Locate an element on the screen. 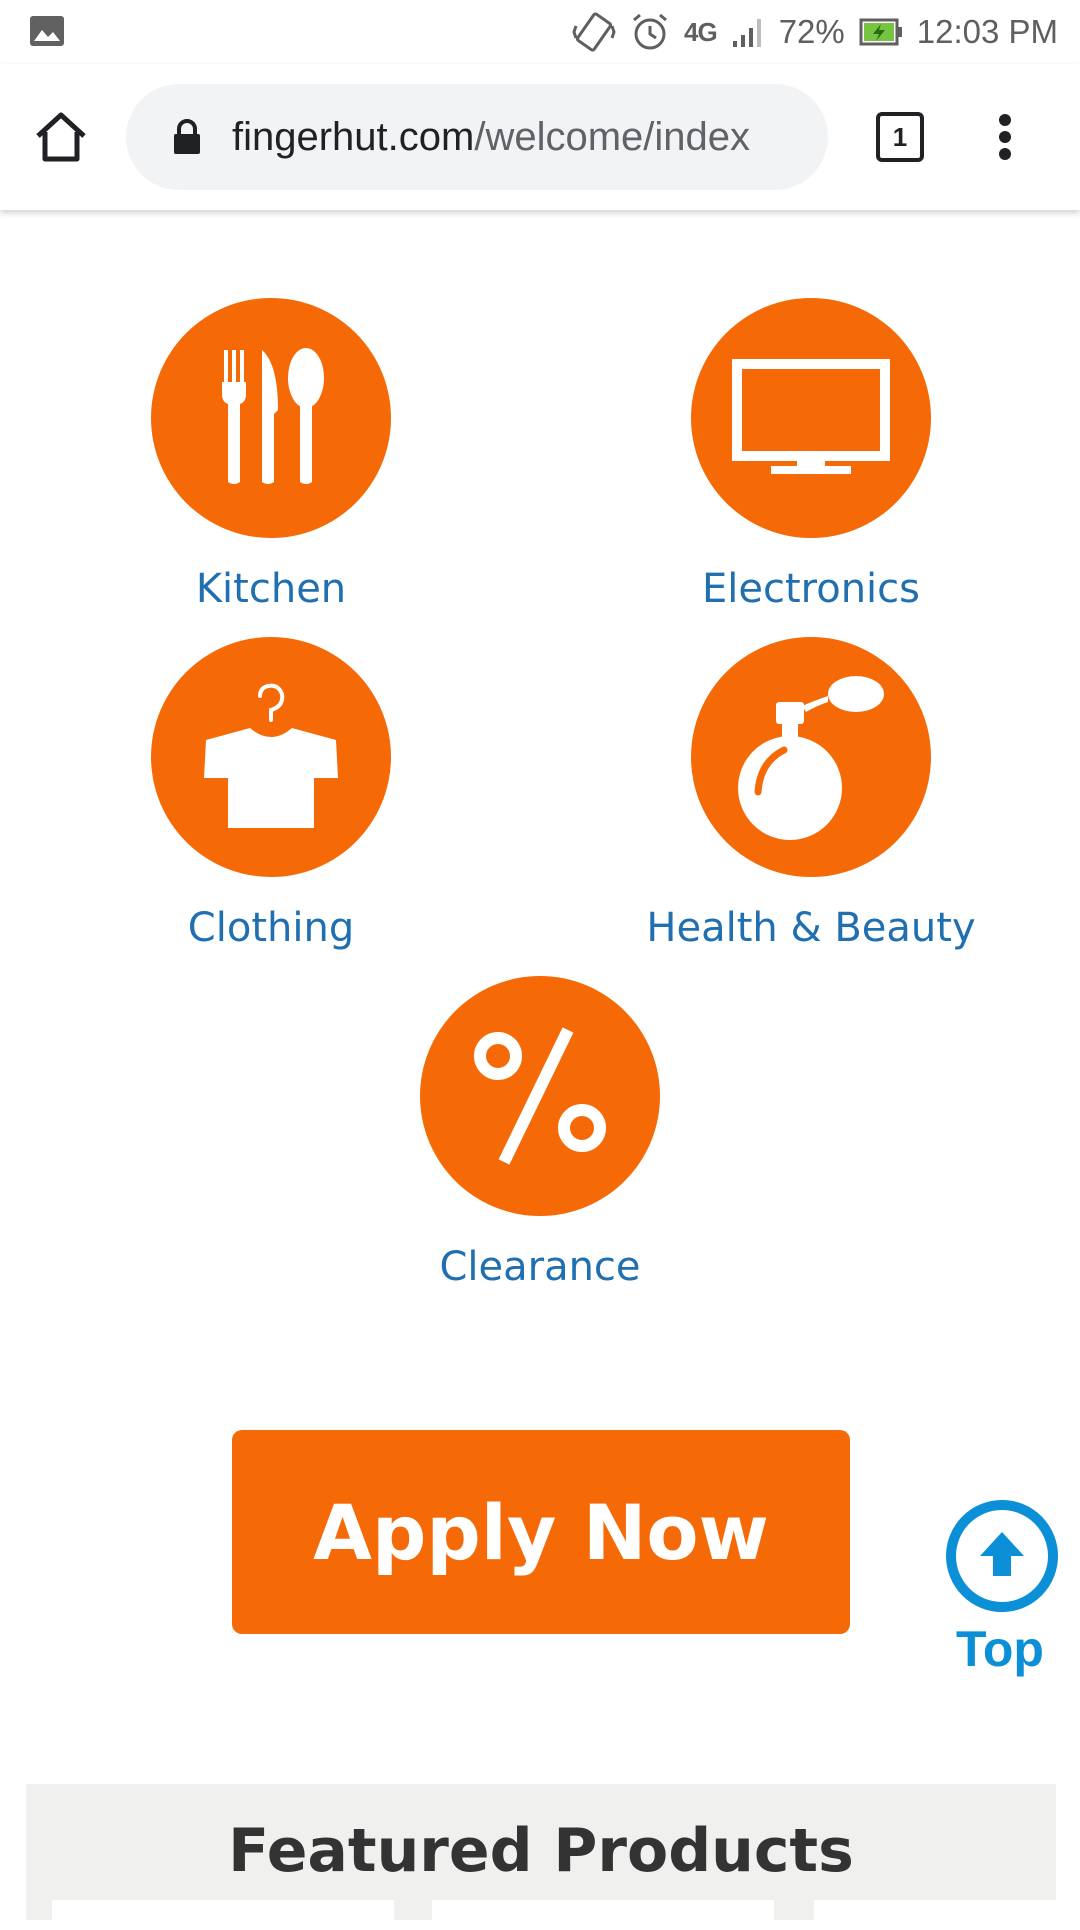 The width and height of the screenshot is (1080, 1930). featured-products-title: Featured Products is located at coordinates (541, 1851).